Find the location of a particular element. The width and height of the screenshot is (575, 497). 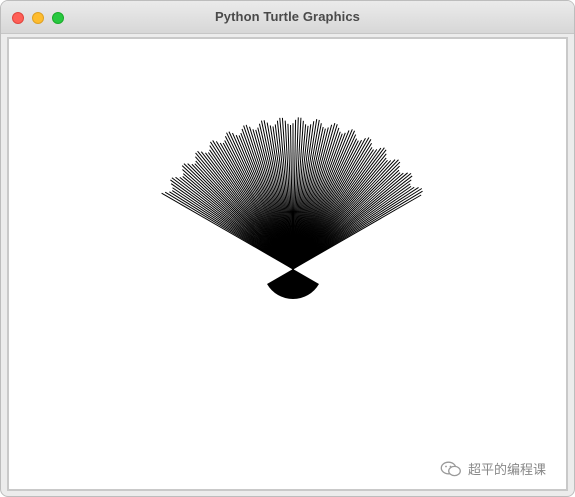

watermark: 超平的编程课 is located at coordinates (493, 468).